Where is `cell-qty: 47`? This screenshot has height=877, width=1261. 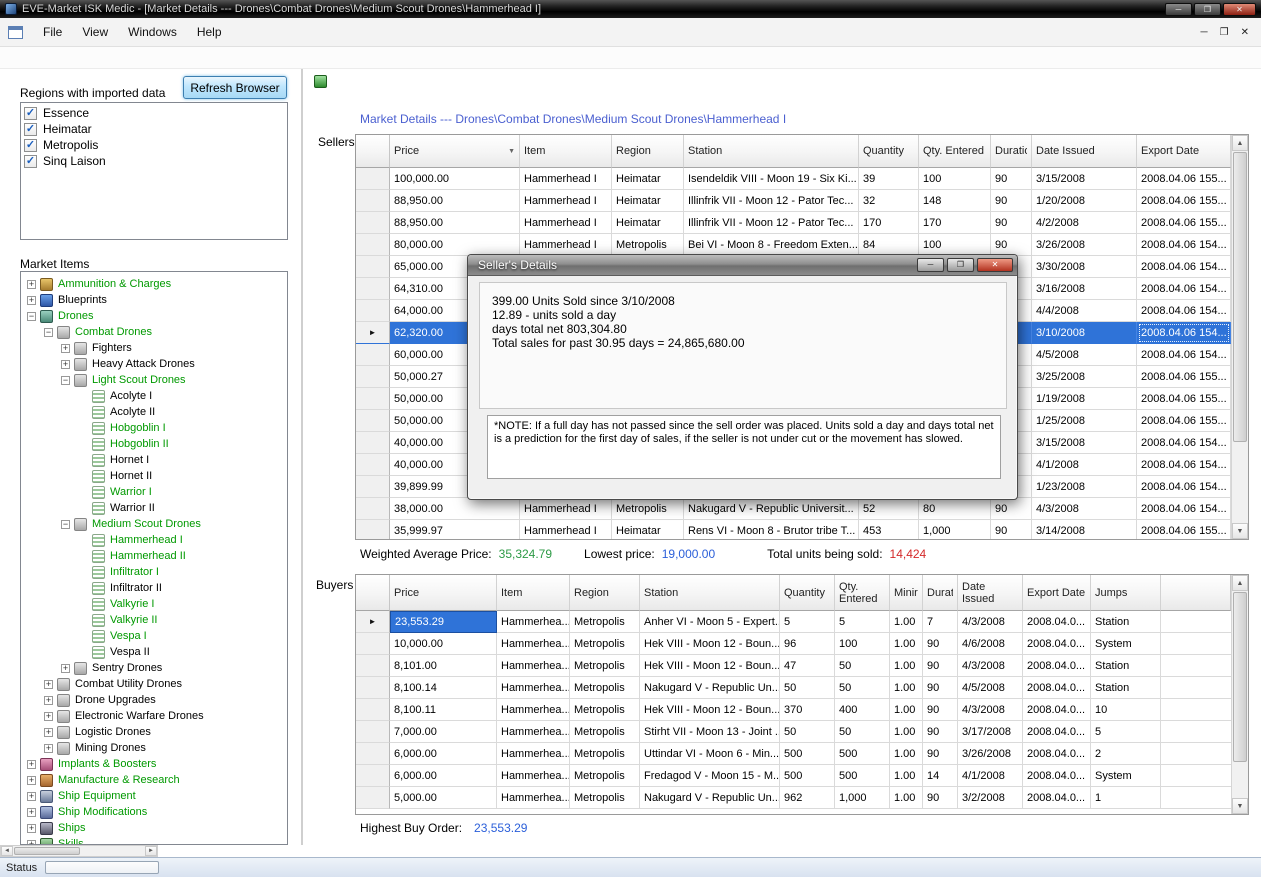
cell-qty: 47 is located at coordinates (807, 666).